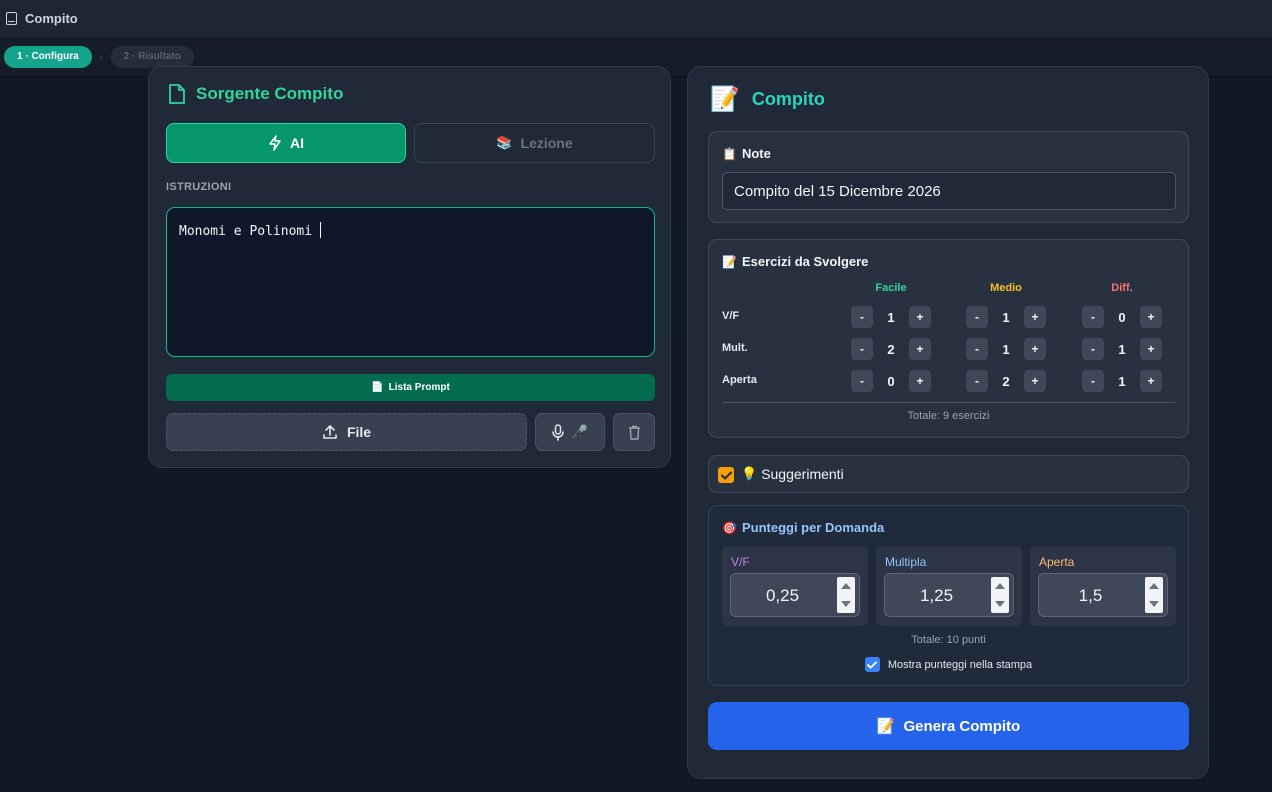 This screenshot has height=792, width=1272. What do you see at coordinates (48, 56) in the screenshot?
I see `step-configura: 1 · Configura` at bounding box center [48, 56].